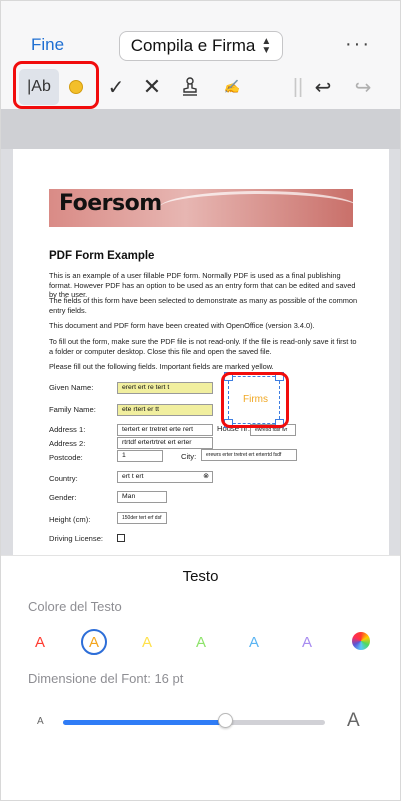 The height and width of the screenshot is (801, 401). Describe the element at coordinates (63, 478) in the screenshot. I see `country-label: Country:` at that location.